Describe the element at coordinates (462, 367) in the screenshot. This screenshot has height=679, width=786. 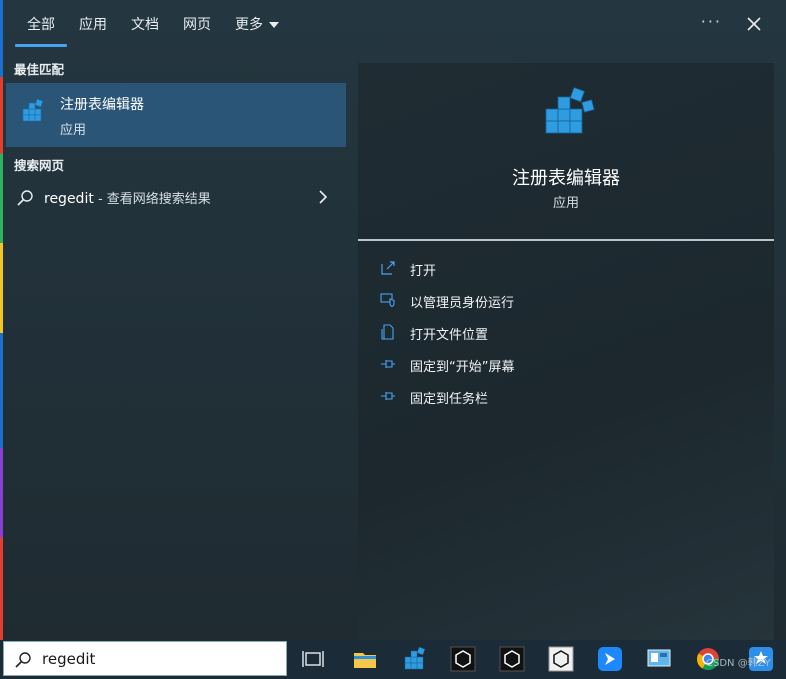
I see `action-pin-to-start-label: 固定到“开始”屏幕` at that location.